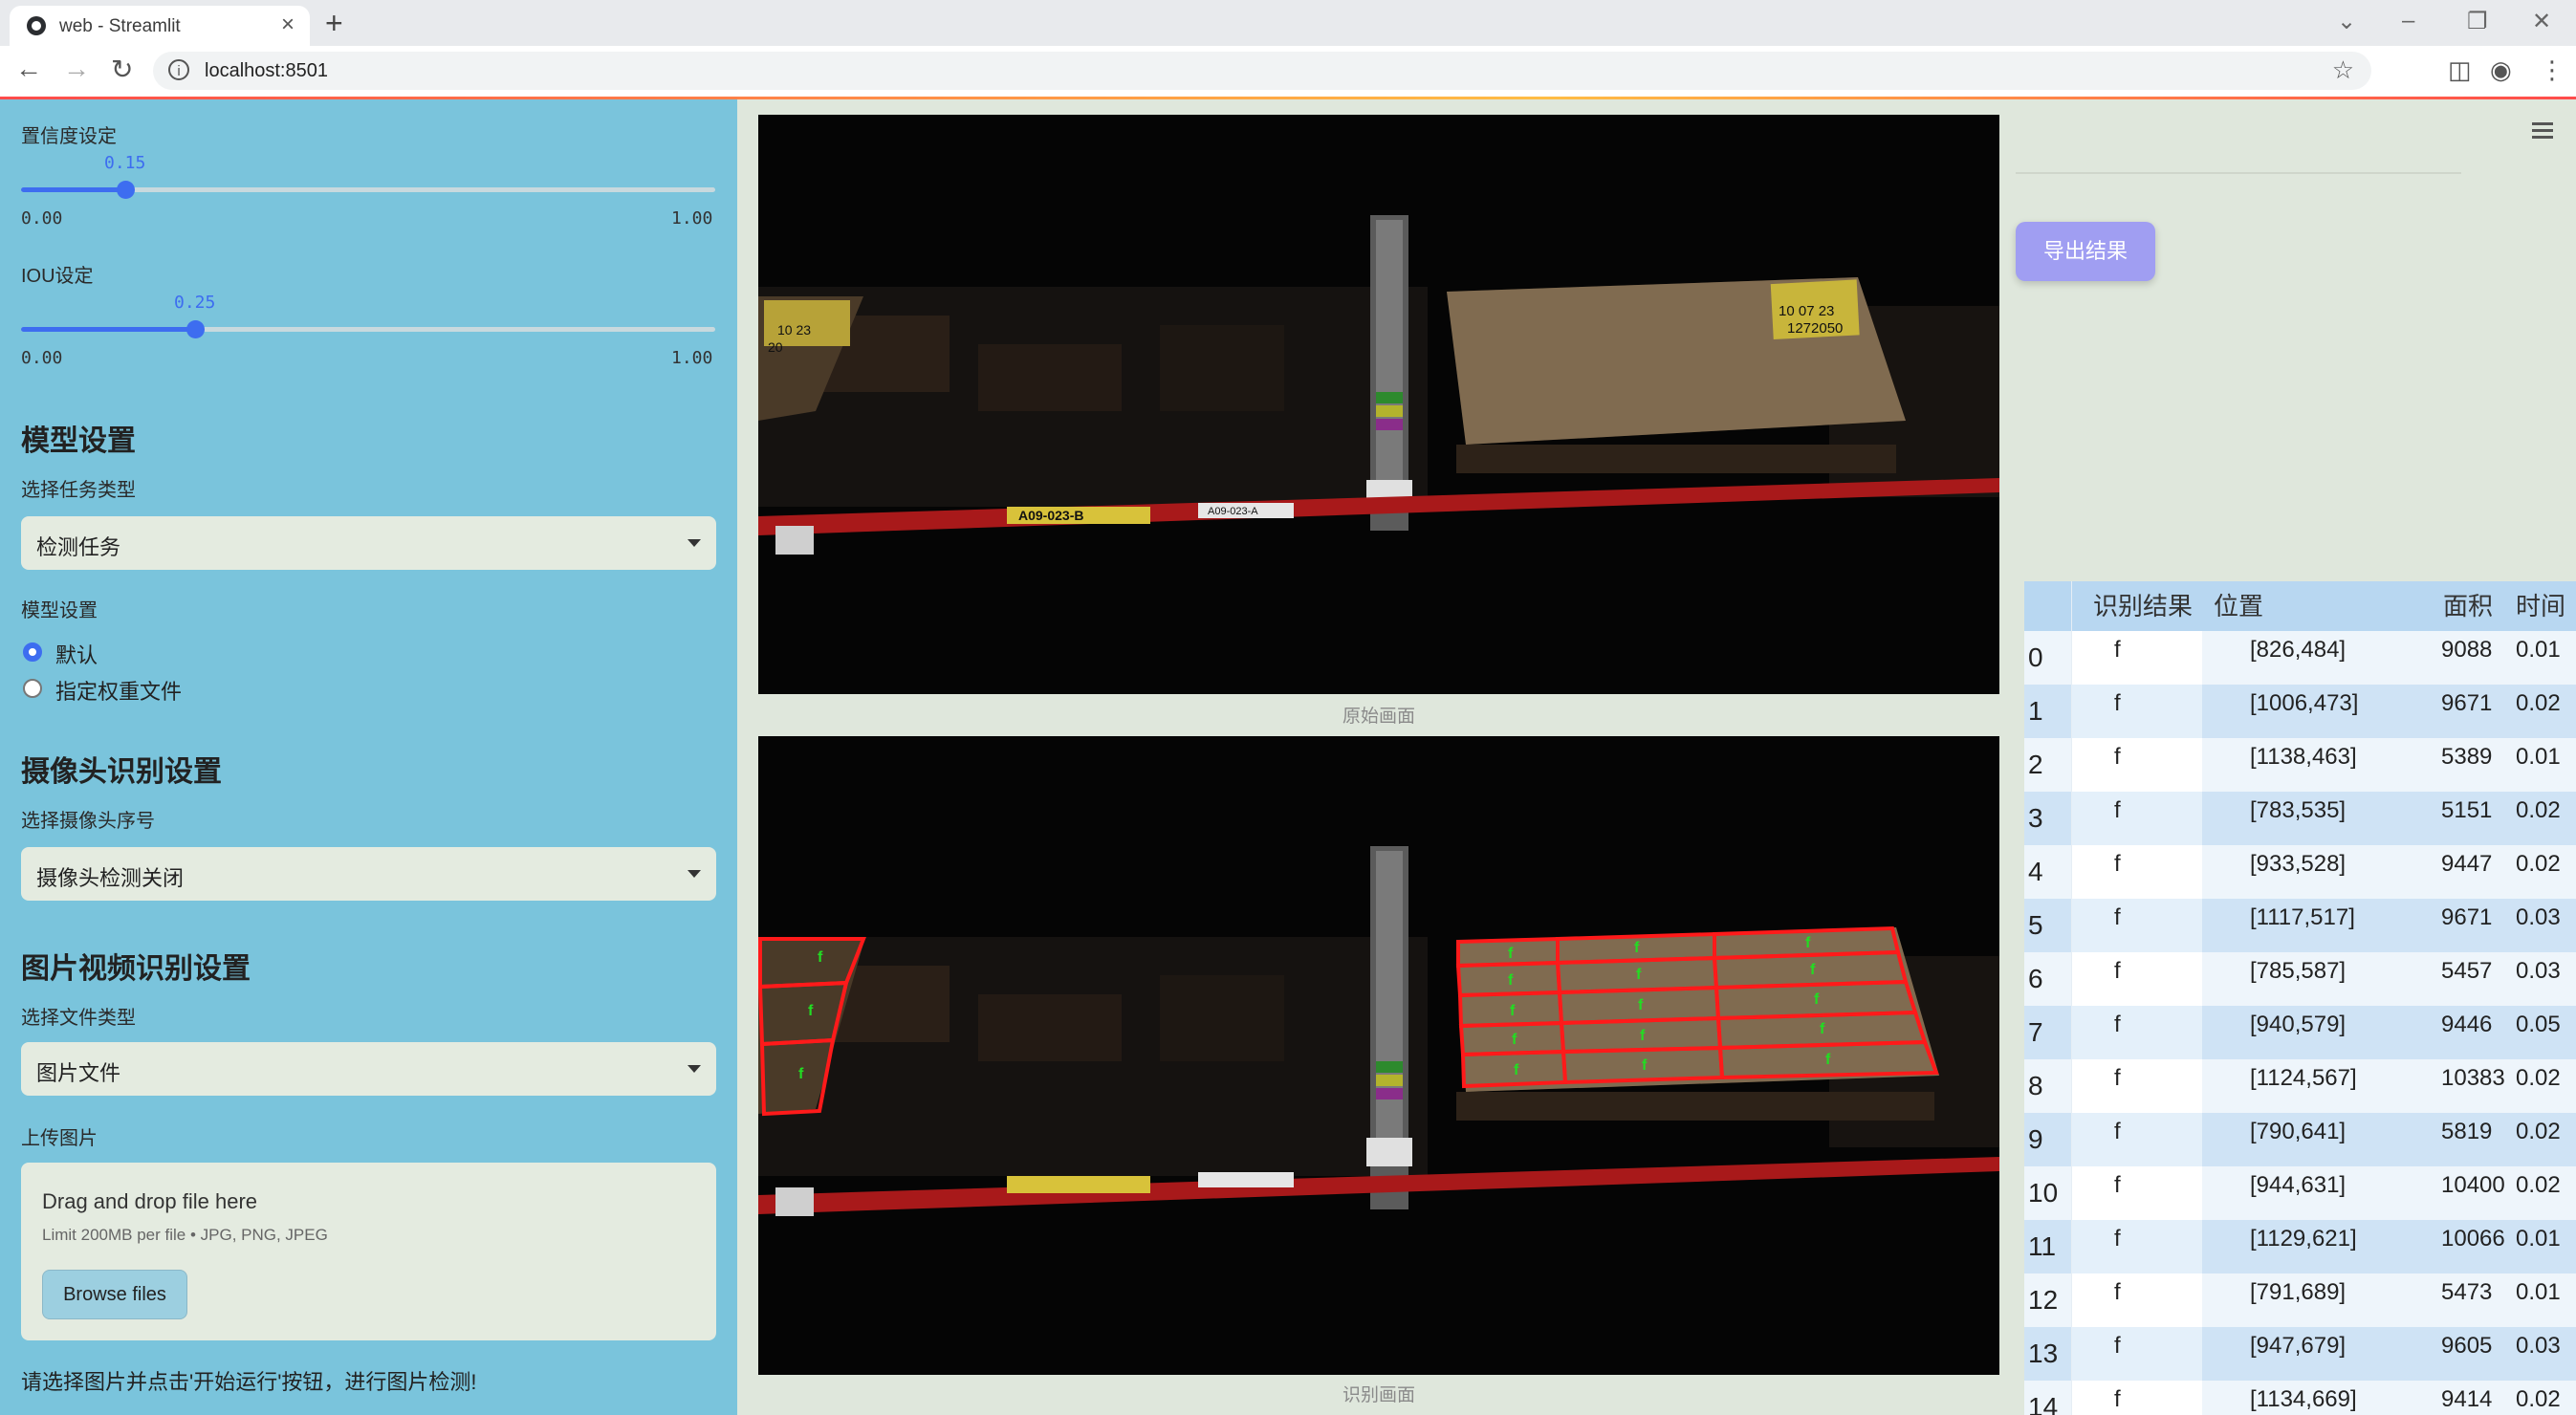 This screenshot has width=2576, height=1415. Describe the element at coordinates (2343, 70) in the screenshot. I see `bookmark-star-icon: ☆` at that location.